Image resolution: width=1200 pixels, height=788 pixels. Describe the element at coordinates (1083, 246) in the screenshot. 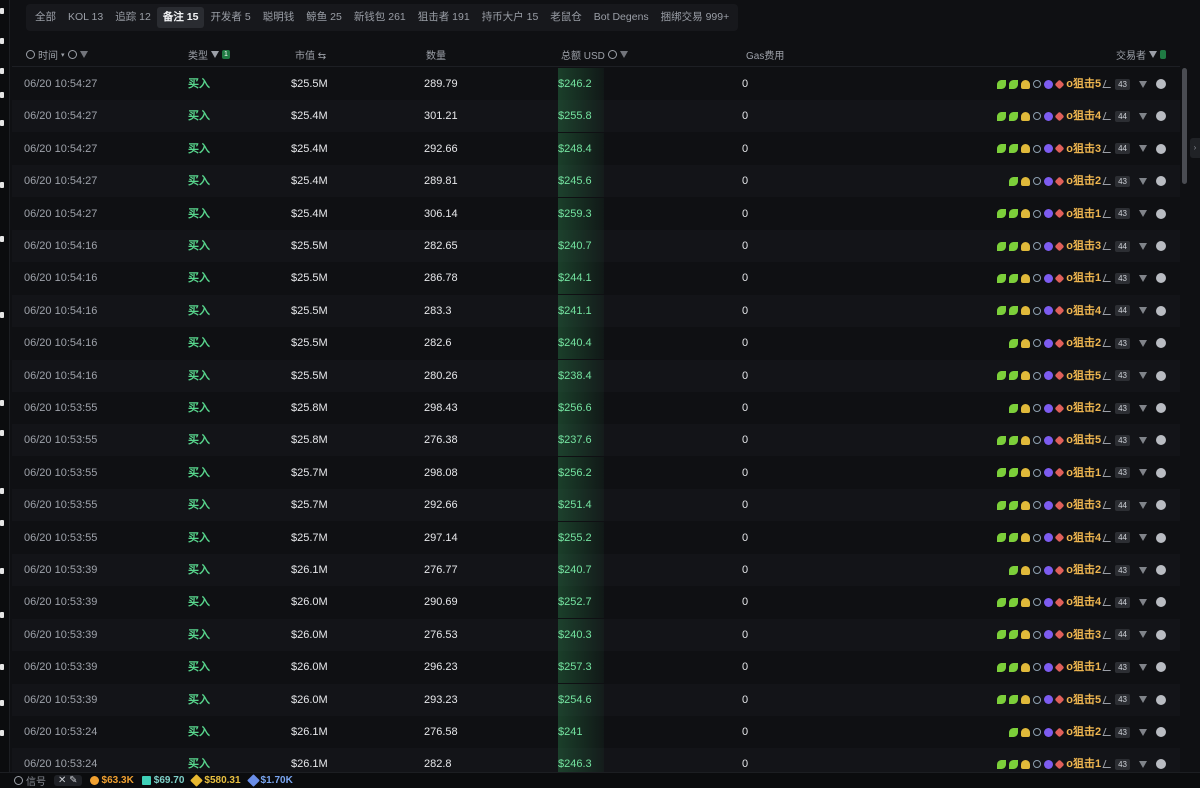

I see `trader-name: o狙击3` at that location.